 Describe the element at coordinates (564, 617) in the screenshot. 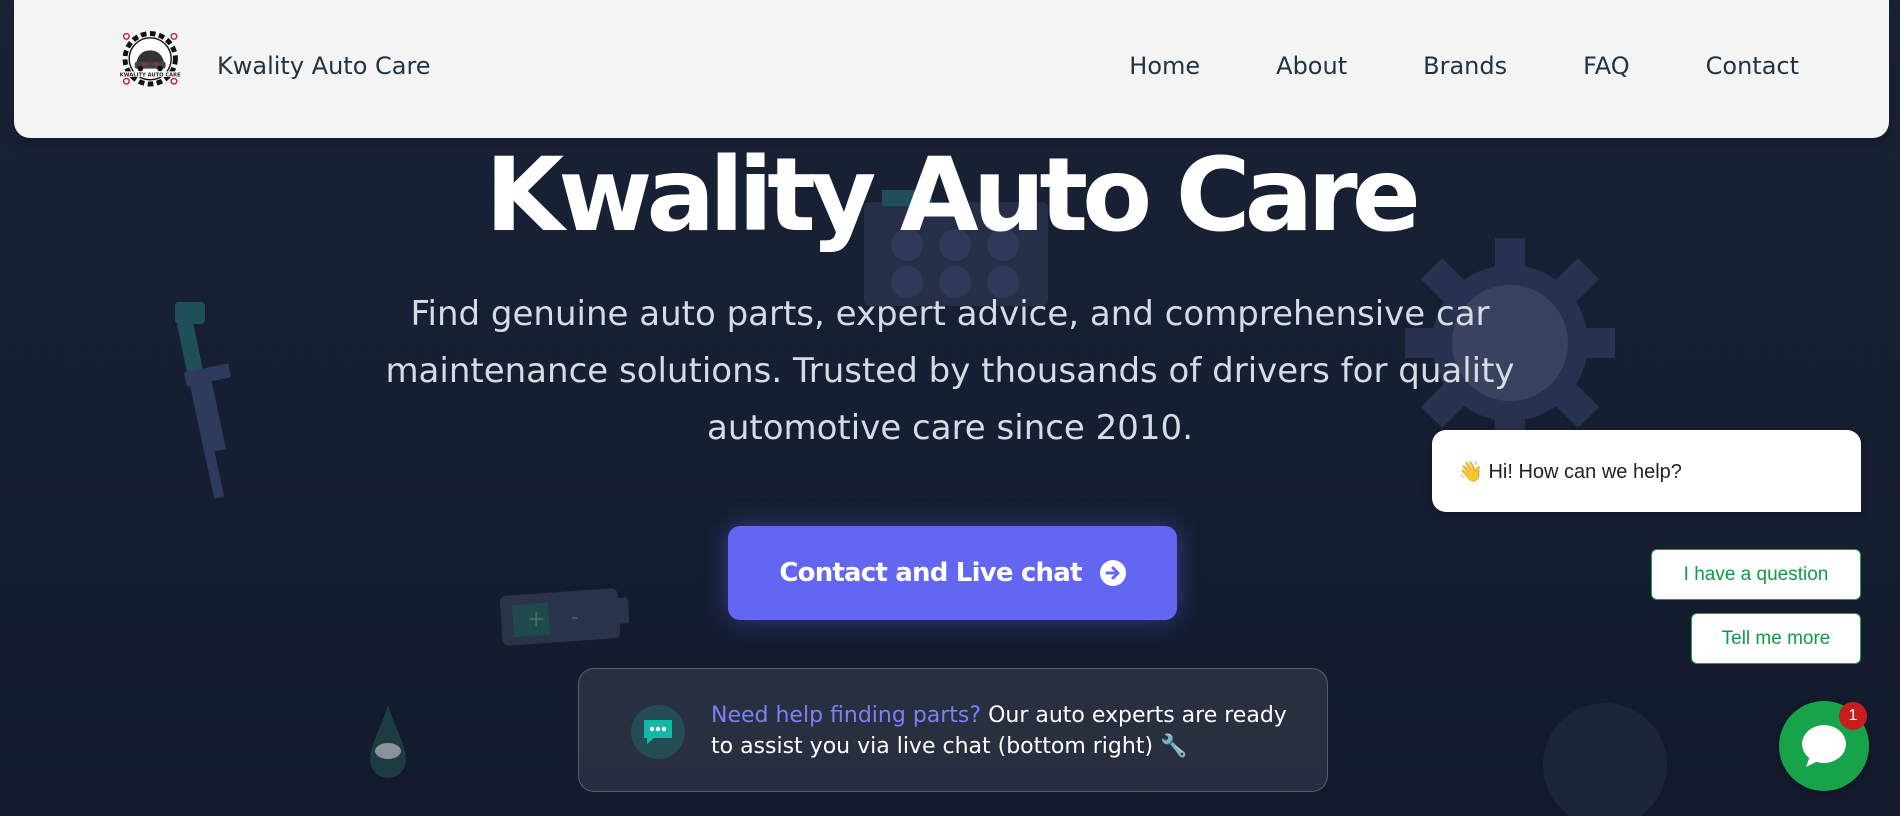

I see `battery-decoration: + -` at that location.